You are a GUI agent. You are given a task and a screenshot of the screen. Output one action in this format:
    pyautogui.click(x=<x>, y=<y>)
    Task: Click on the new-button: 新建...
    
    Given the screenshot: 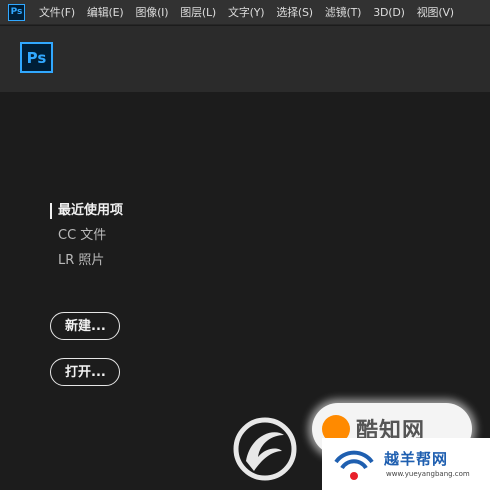 What is the action you would take?
    pyautogui.click(x=85, y=326)
    